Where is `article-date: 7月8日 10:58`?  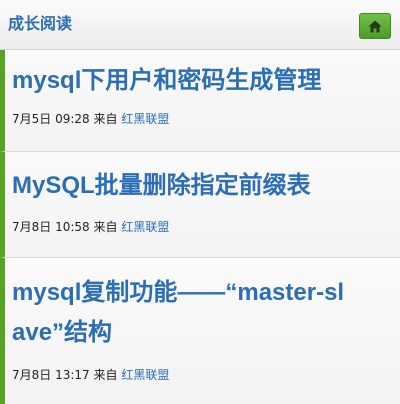
article-date: 7月8日 10:58 is located at coordinates (51, 227).